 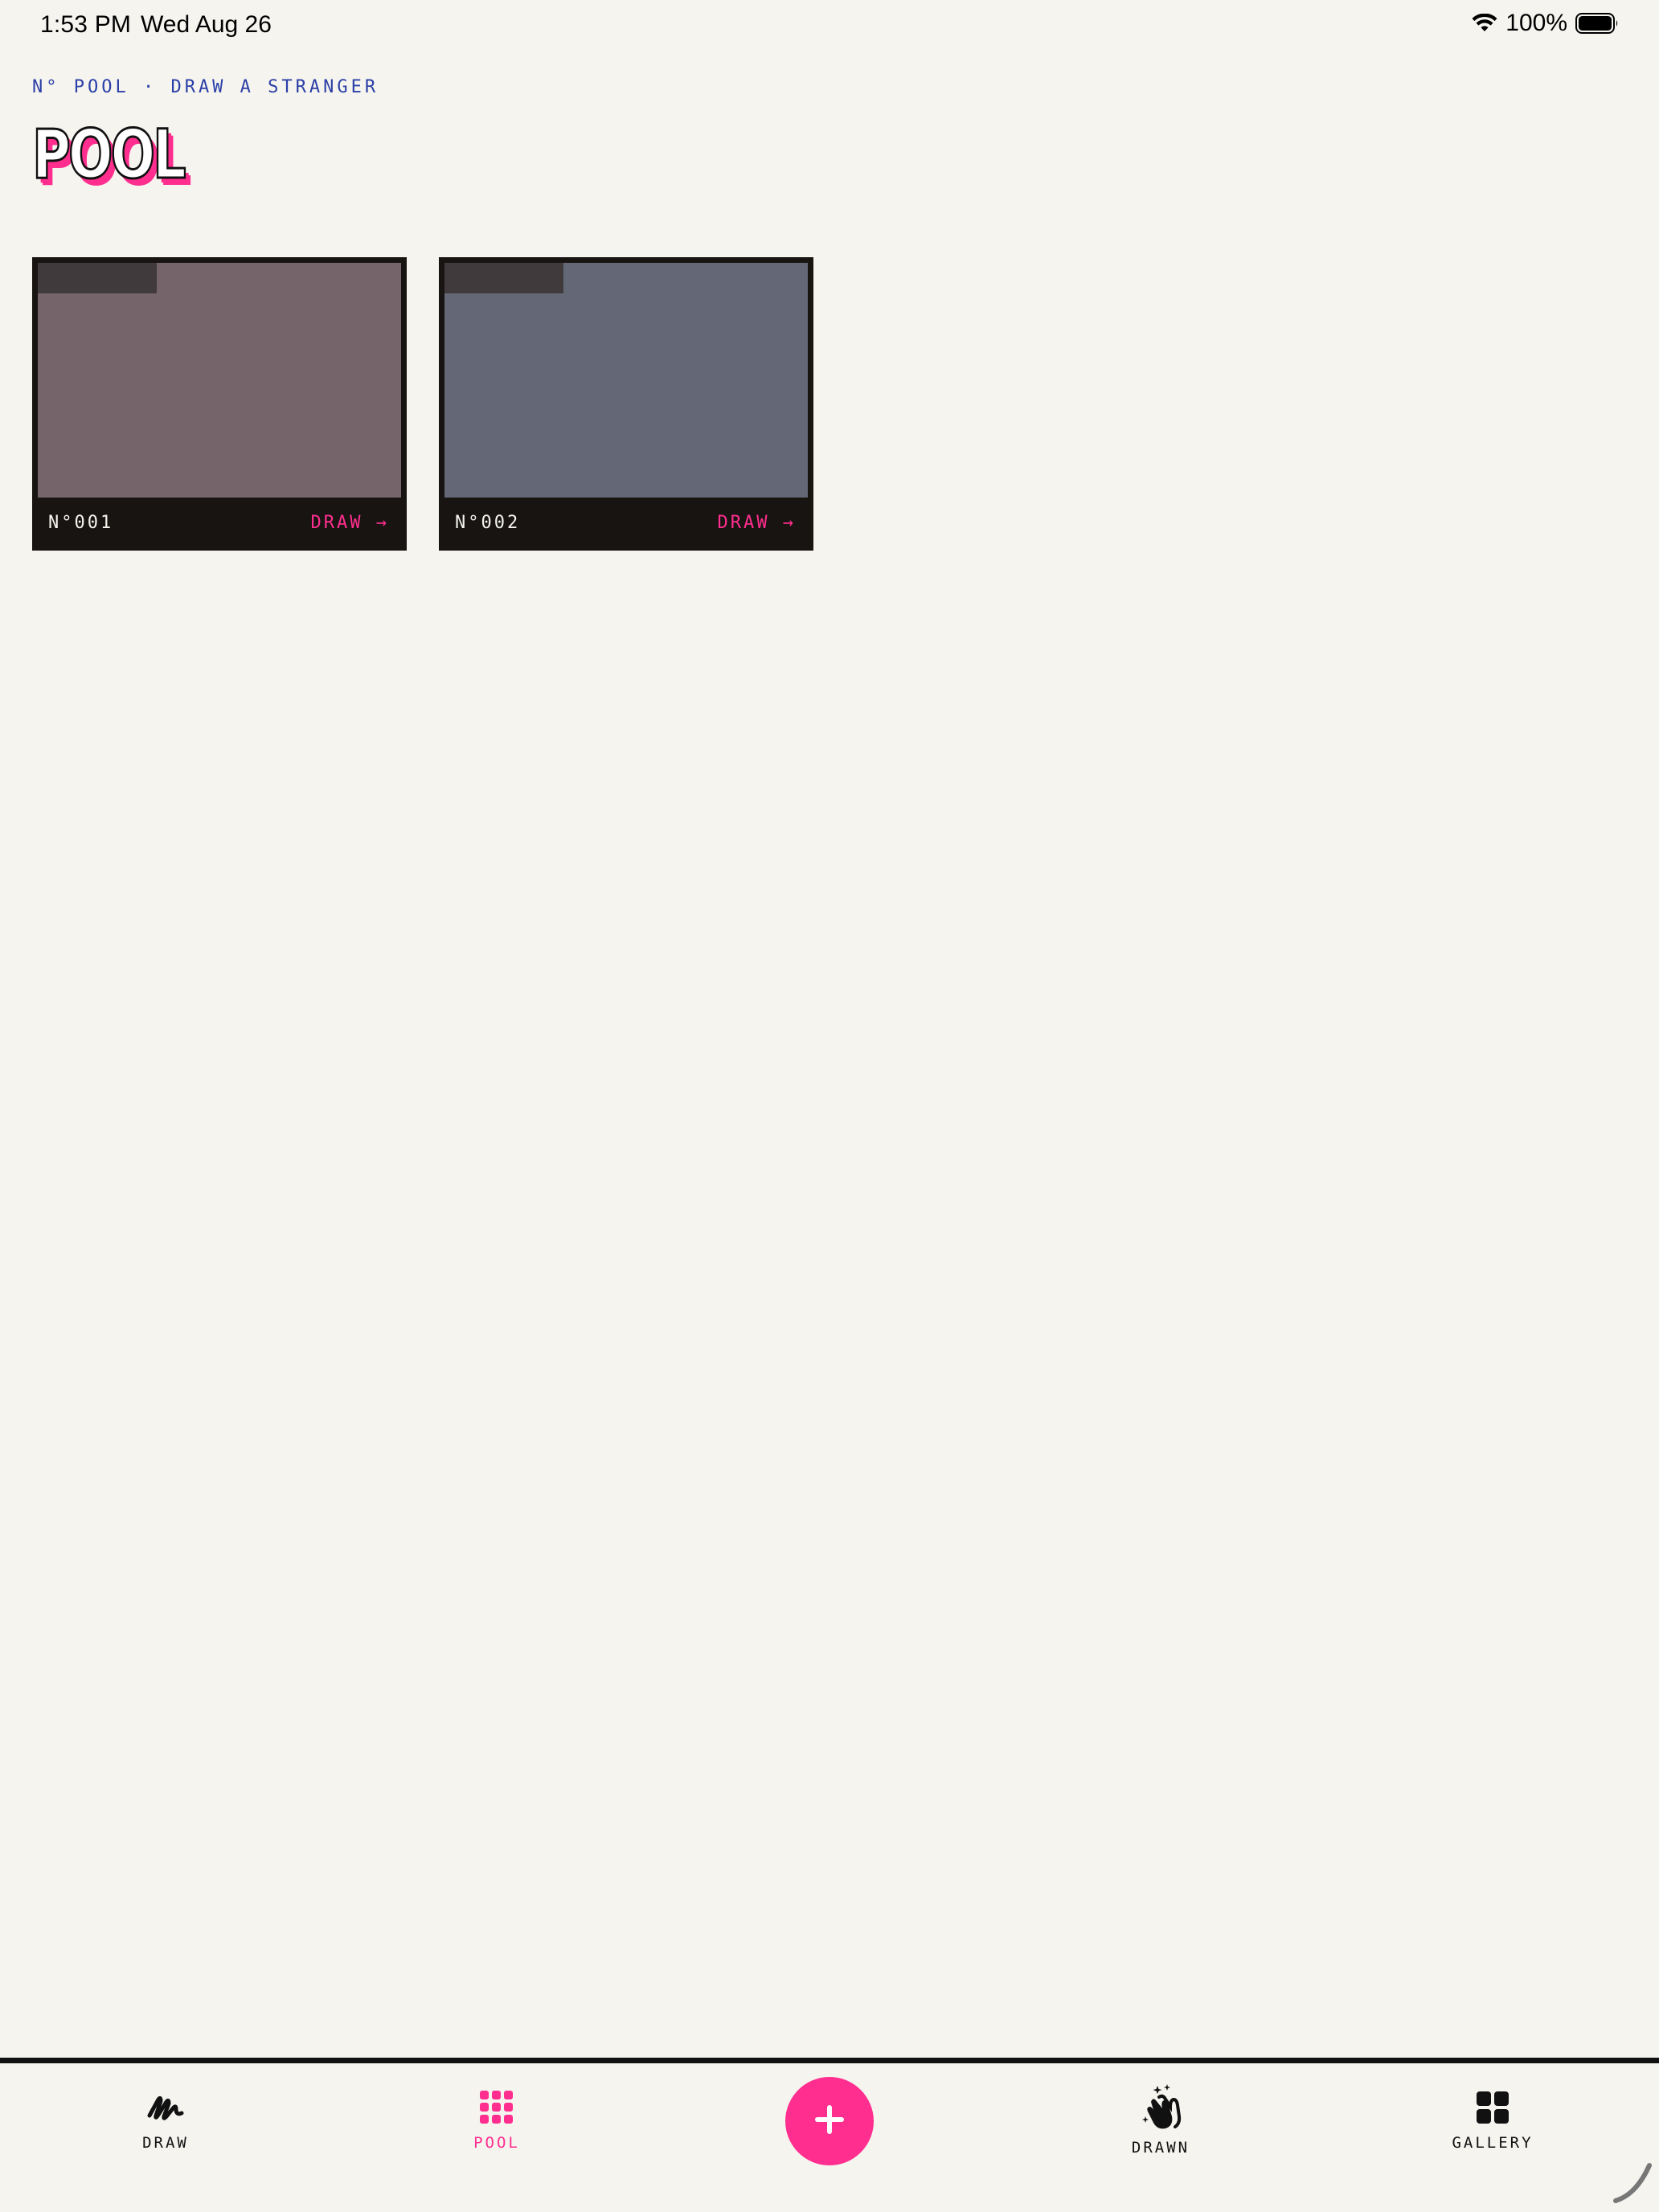 What do you see at coordinates (1160, 2148) in the screenshot?
I see `tab-label: DRAWN` at bounding box center [1160, 2148].